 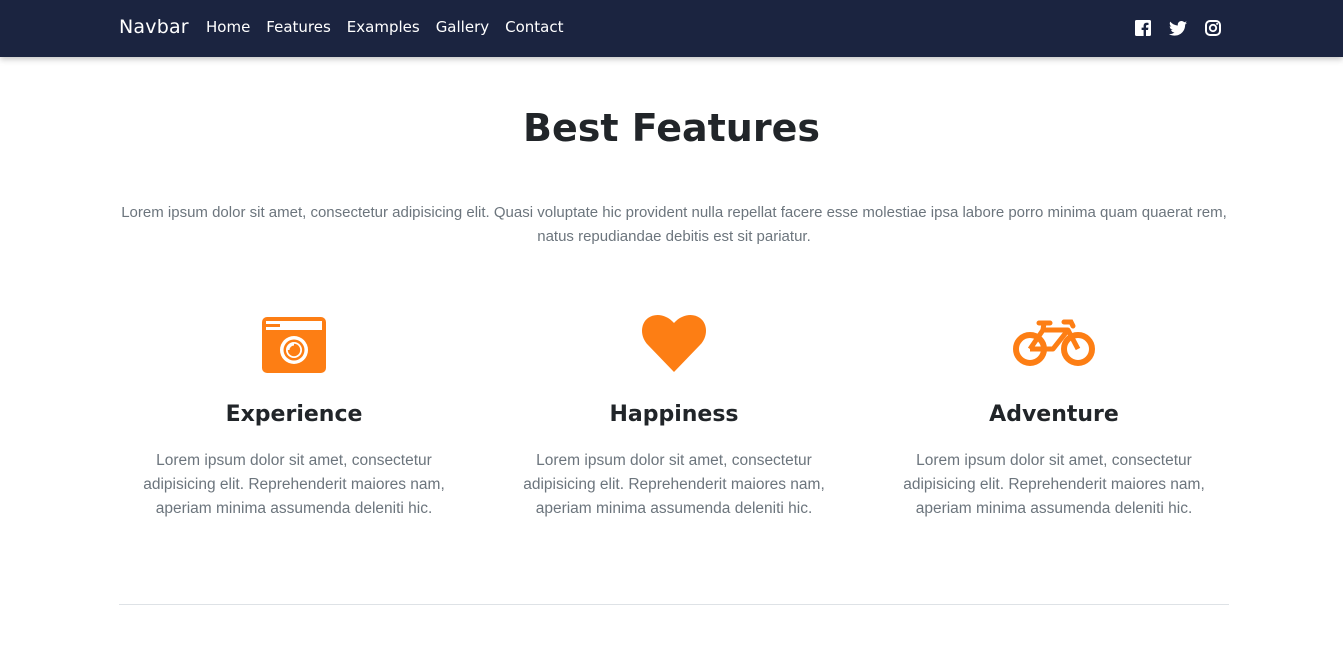 What do you see at coordinates (1143, 28) in the screenshot?
I see `facebook-icon` at bounding box center [1143, 28].